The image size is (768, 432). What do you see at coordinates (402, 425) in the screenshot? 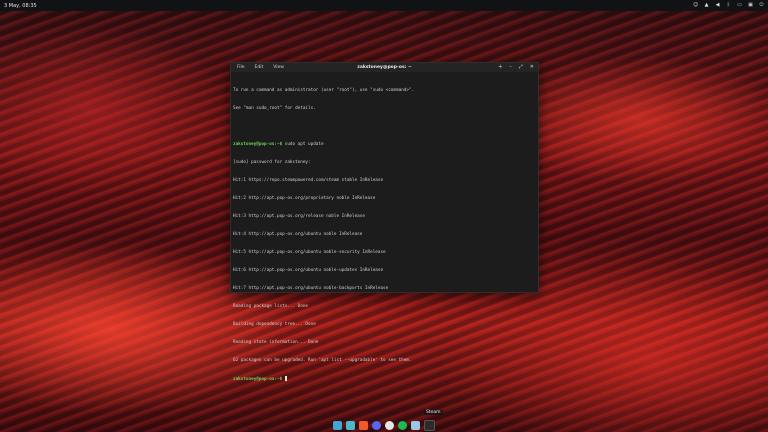
I see `spotify-icon` at bounding box center [402, 425].